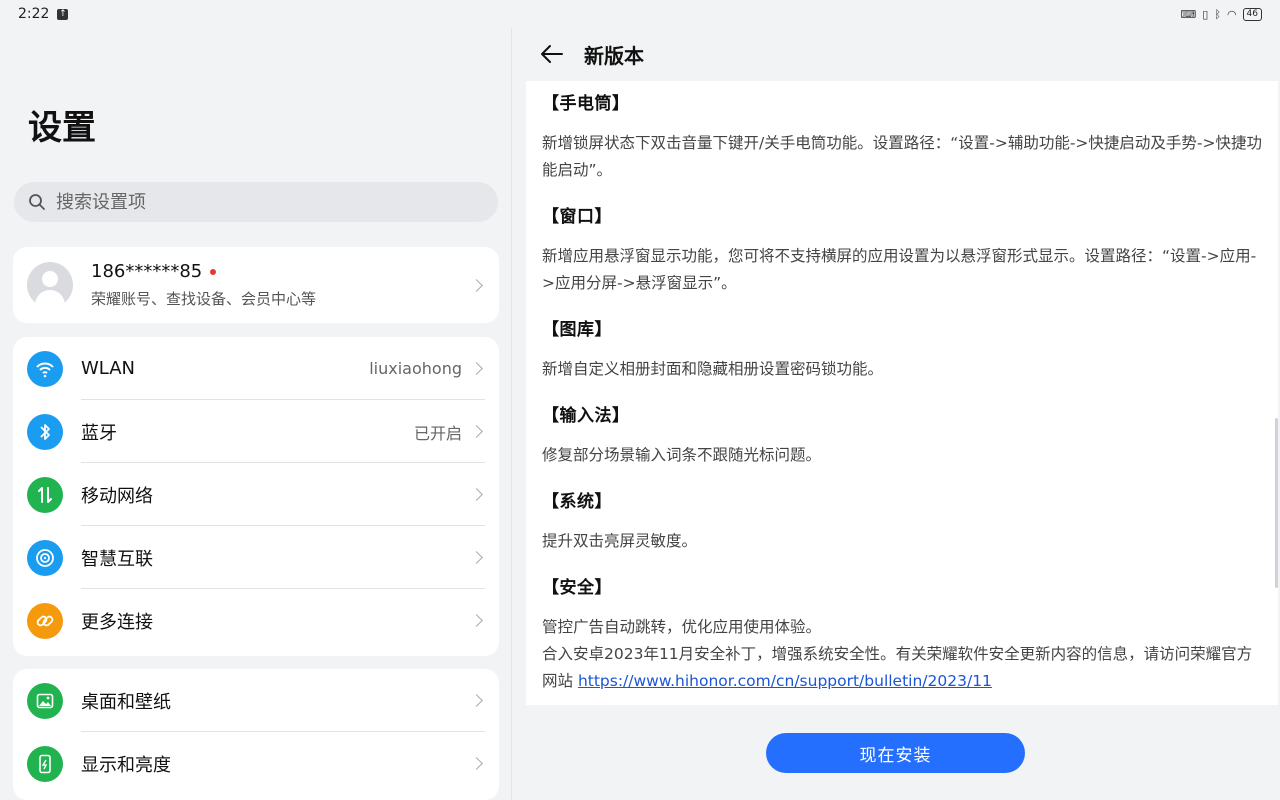 The height and width of the screenshot is (800, 1280). What do you see at coordinates (256, 368) in the screenshot?
I see `settings-item-wlan: WLAN liuxiaohong` at bounding box center [256, 368].